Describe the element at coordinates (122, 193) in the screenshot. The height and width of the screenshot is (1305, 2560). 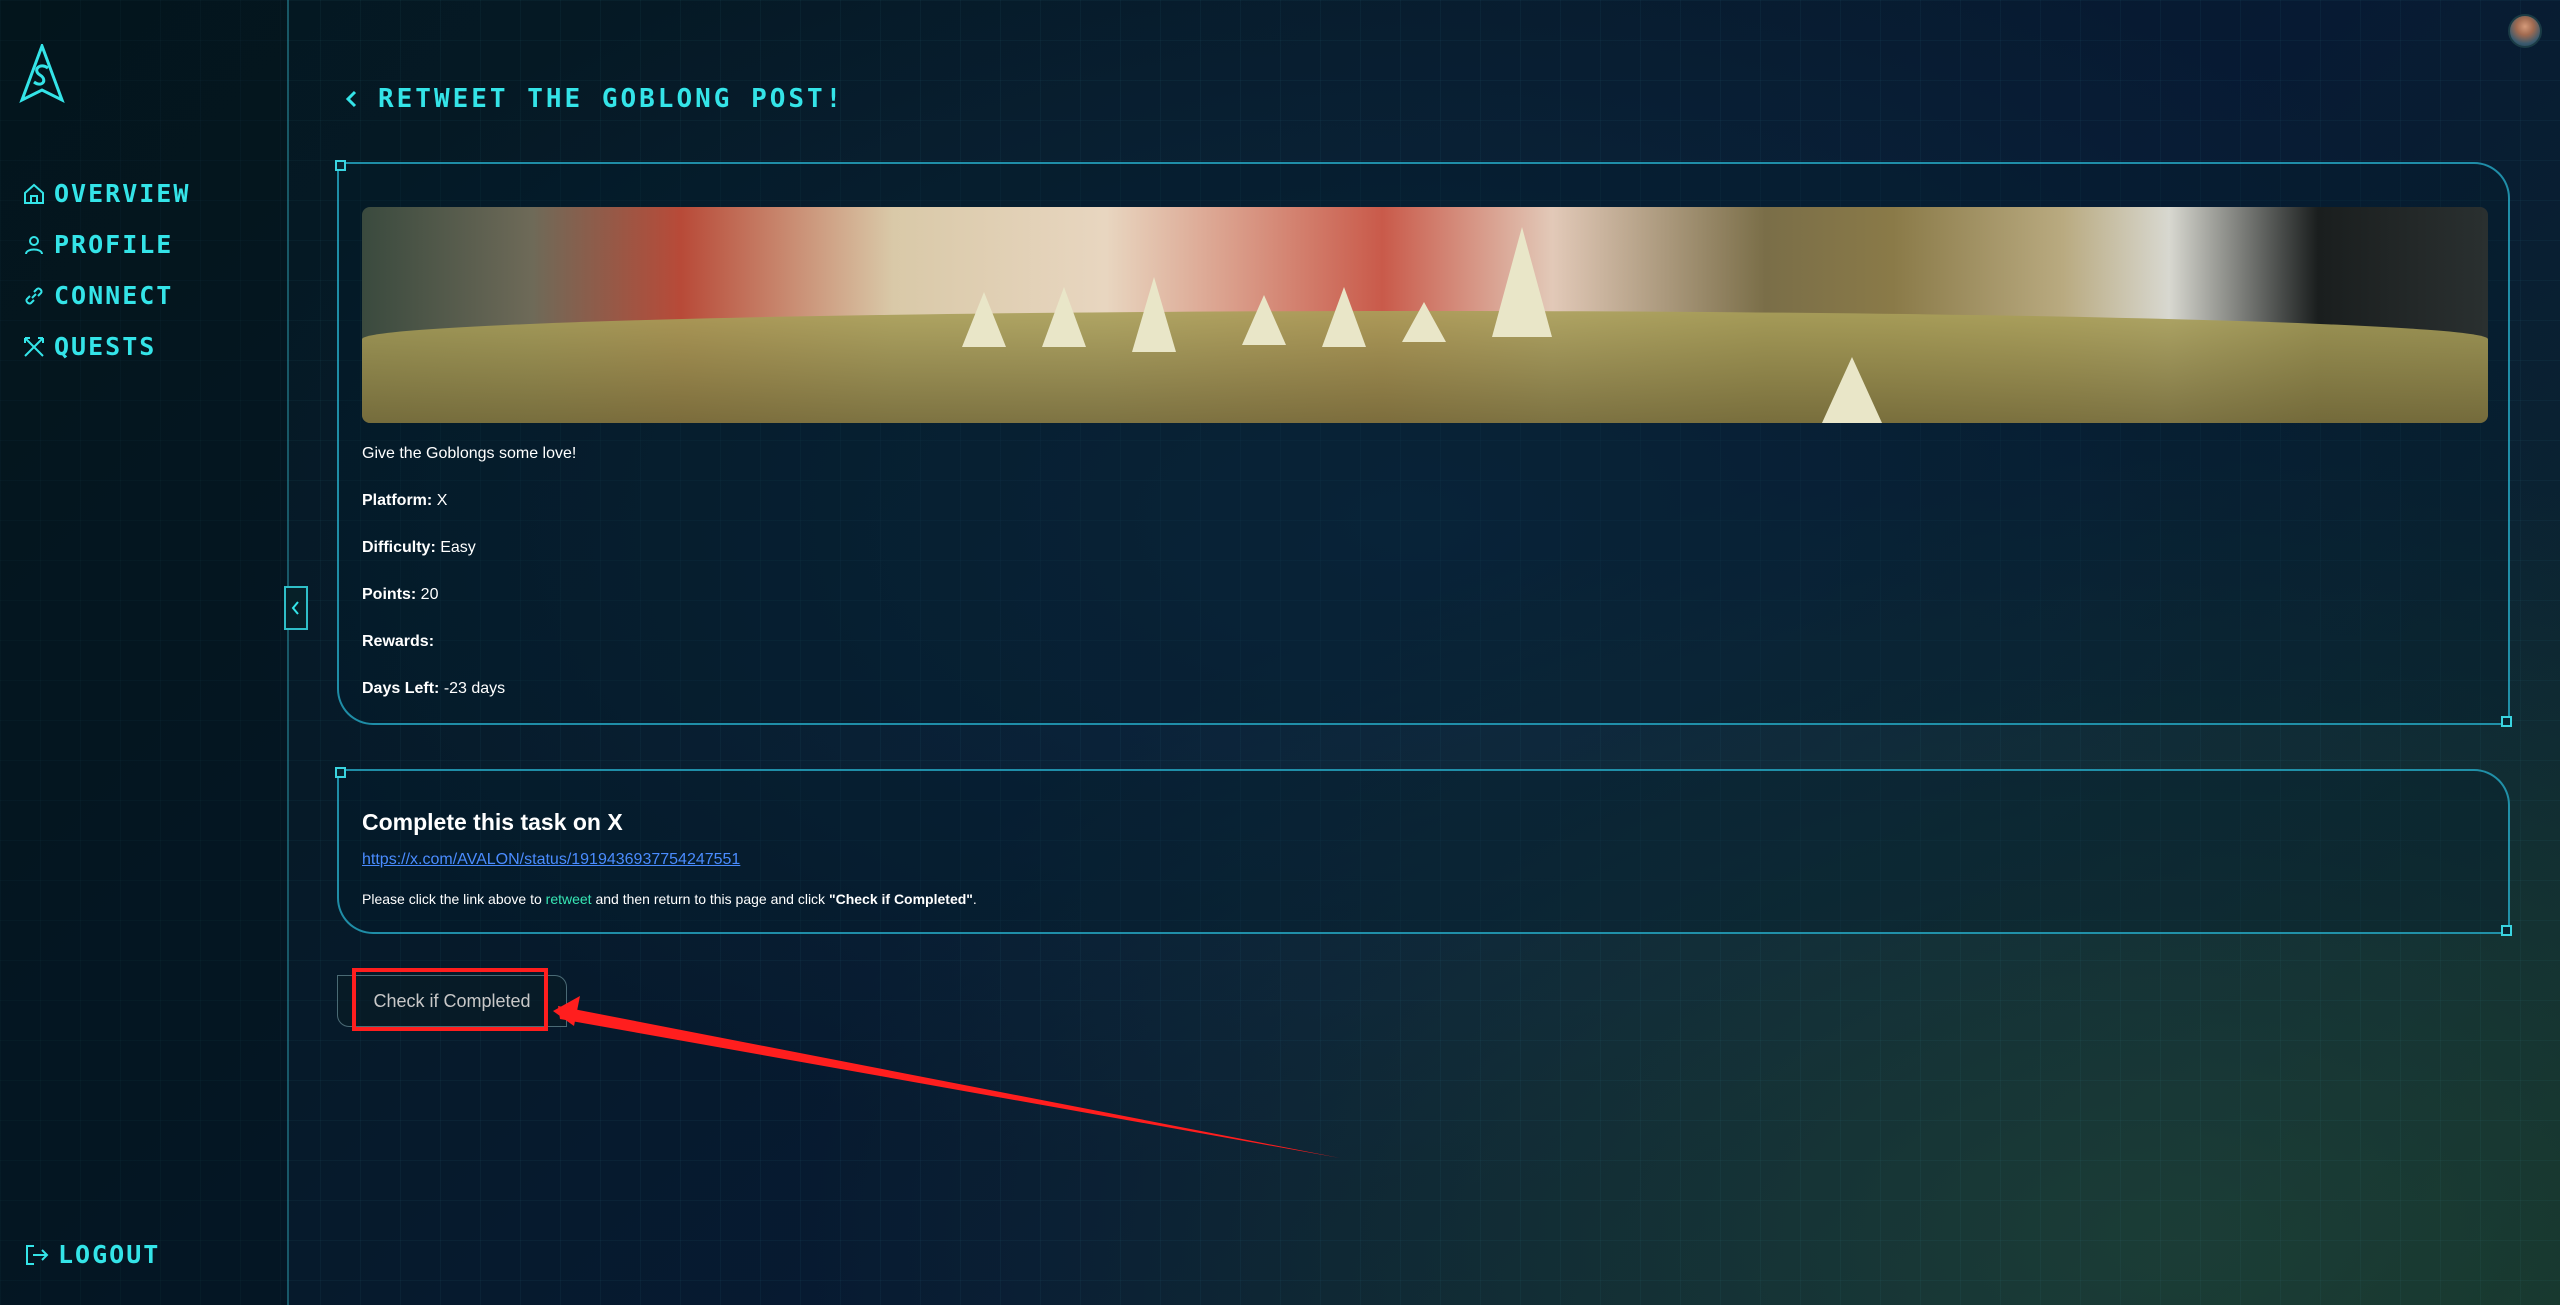
I see `sidebar-item-label: OVERVIEW` at that location.